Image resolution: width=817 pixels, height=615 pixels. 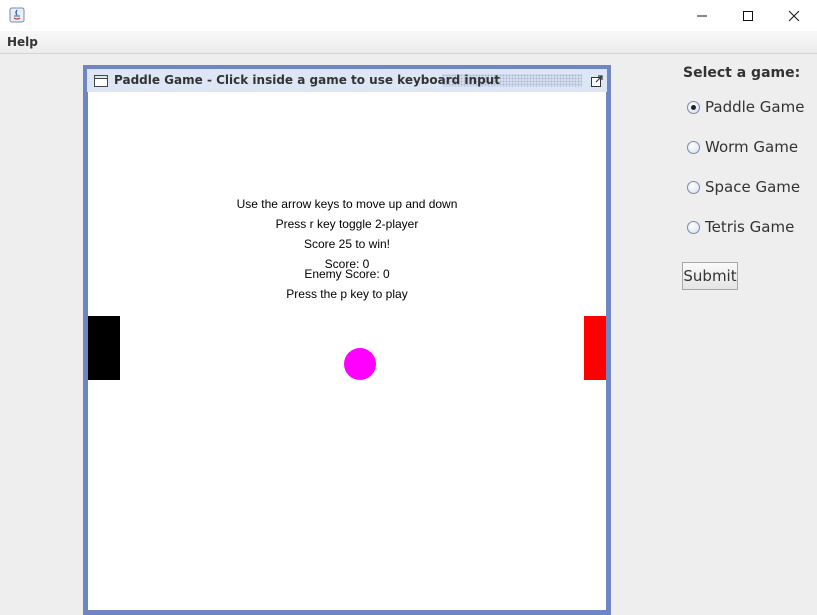 What do you see at coordinates (22, 42) in the screenshot?
I see `menu-help: Help` at bounding box center [22, 42].